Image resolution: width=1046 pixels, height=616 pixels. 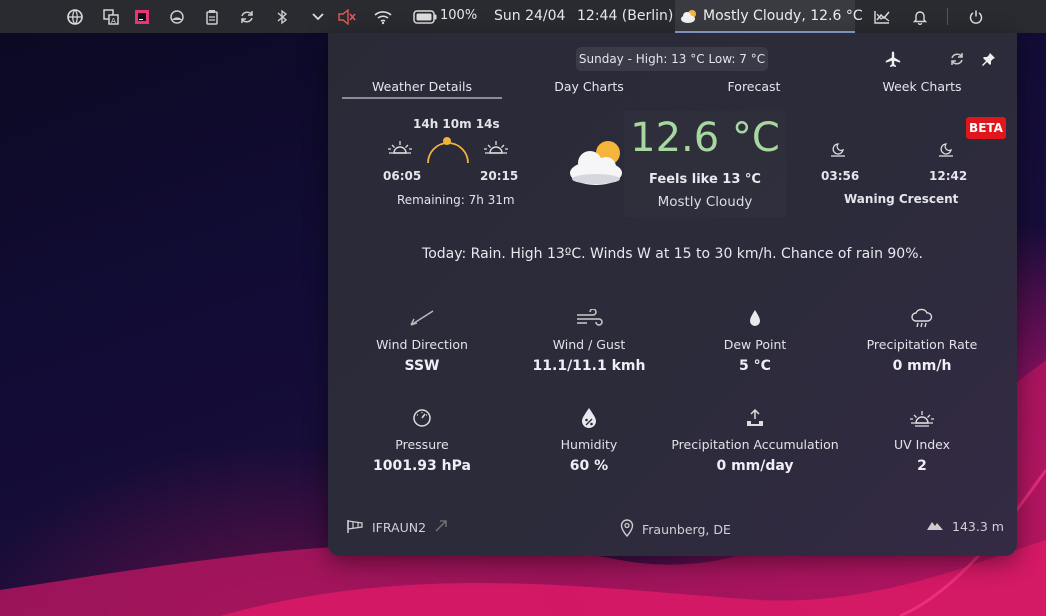 I want to click on metric-wind-gust: Wind / Gust 11.1/11.1 kmh, so click(x=589, y=339).